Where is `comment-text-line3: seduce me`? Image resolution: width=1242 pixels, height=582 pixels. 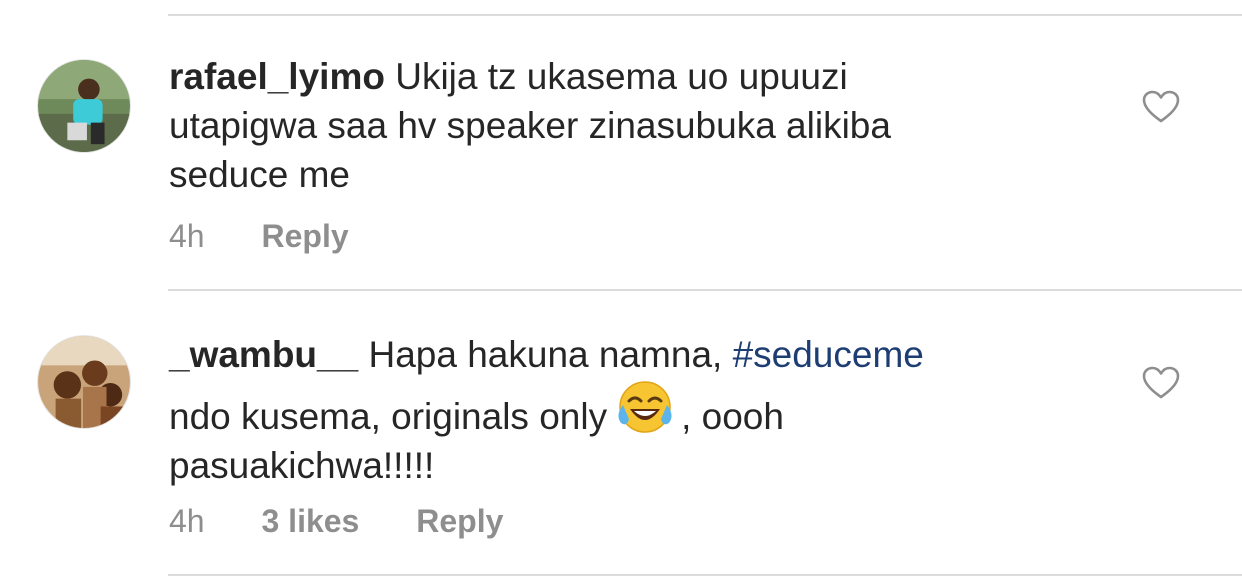 comment-text-line3: seduce me is located at coordinates (259, 174).